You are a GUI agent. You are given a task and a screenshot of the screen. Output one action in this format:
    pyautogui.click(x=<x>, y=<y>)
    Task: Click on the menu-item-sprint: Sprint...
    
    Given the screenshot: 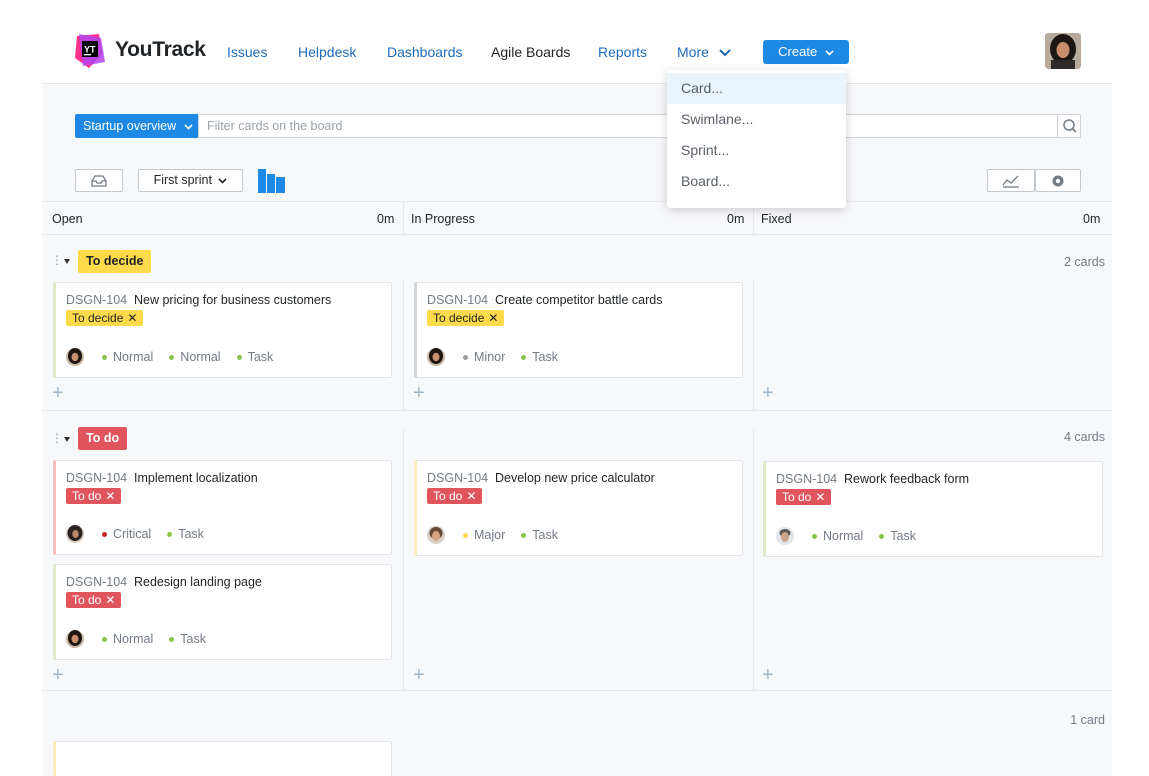 What is the action you would take?
    pyautogui.click(x=756, y=150)
    